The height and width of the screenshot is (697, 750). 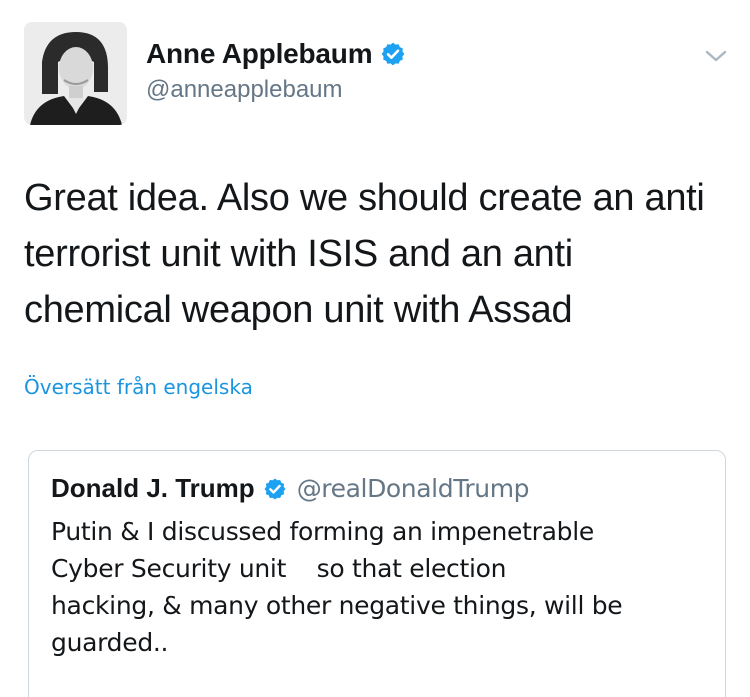 I want to click on user-avatar-photo, so click(x=75, y=73).